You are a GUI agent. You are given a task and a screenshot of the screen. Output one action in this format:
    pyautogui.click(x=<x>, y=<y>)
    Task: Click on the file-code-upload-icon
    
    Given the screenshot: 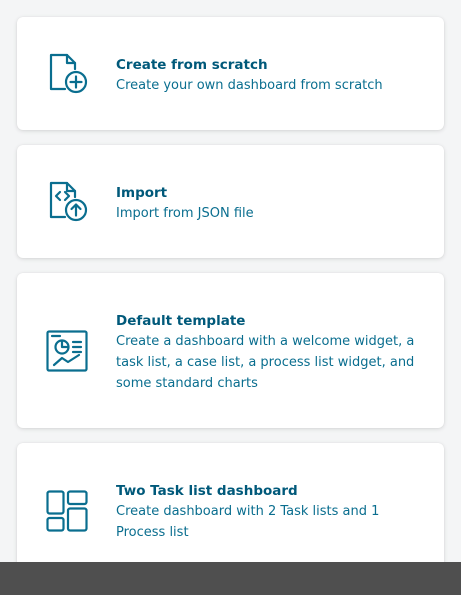 What is the action you would take?
    pyautogui.click(x=67, y=201)
    